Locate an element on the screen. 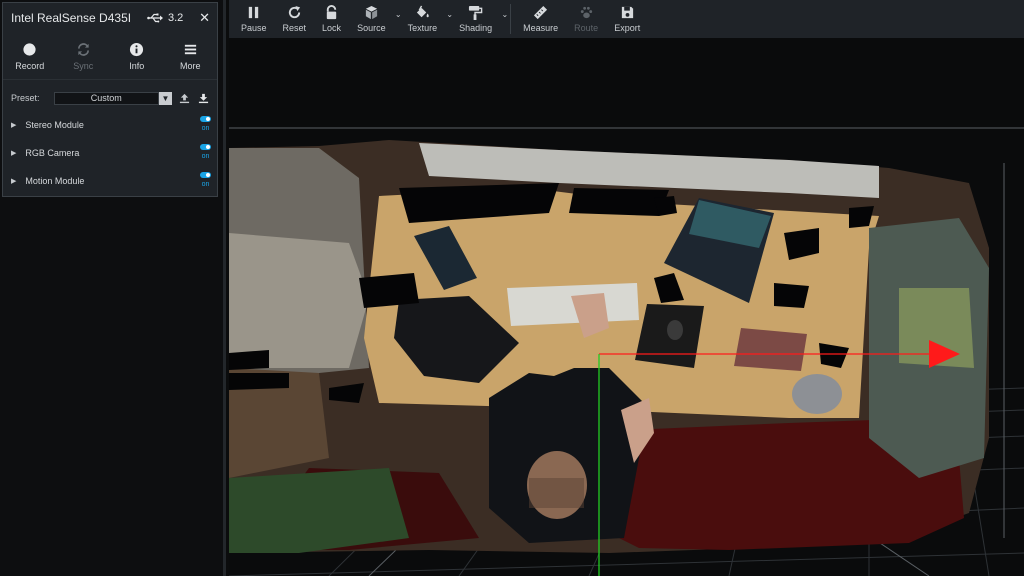 This screenshot has height=576, width=1024. reset-button: Reset is located at coordinates (295, 19).